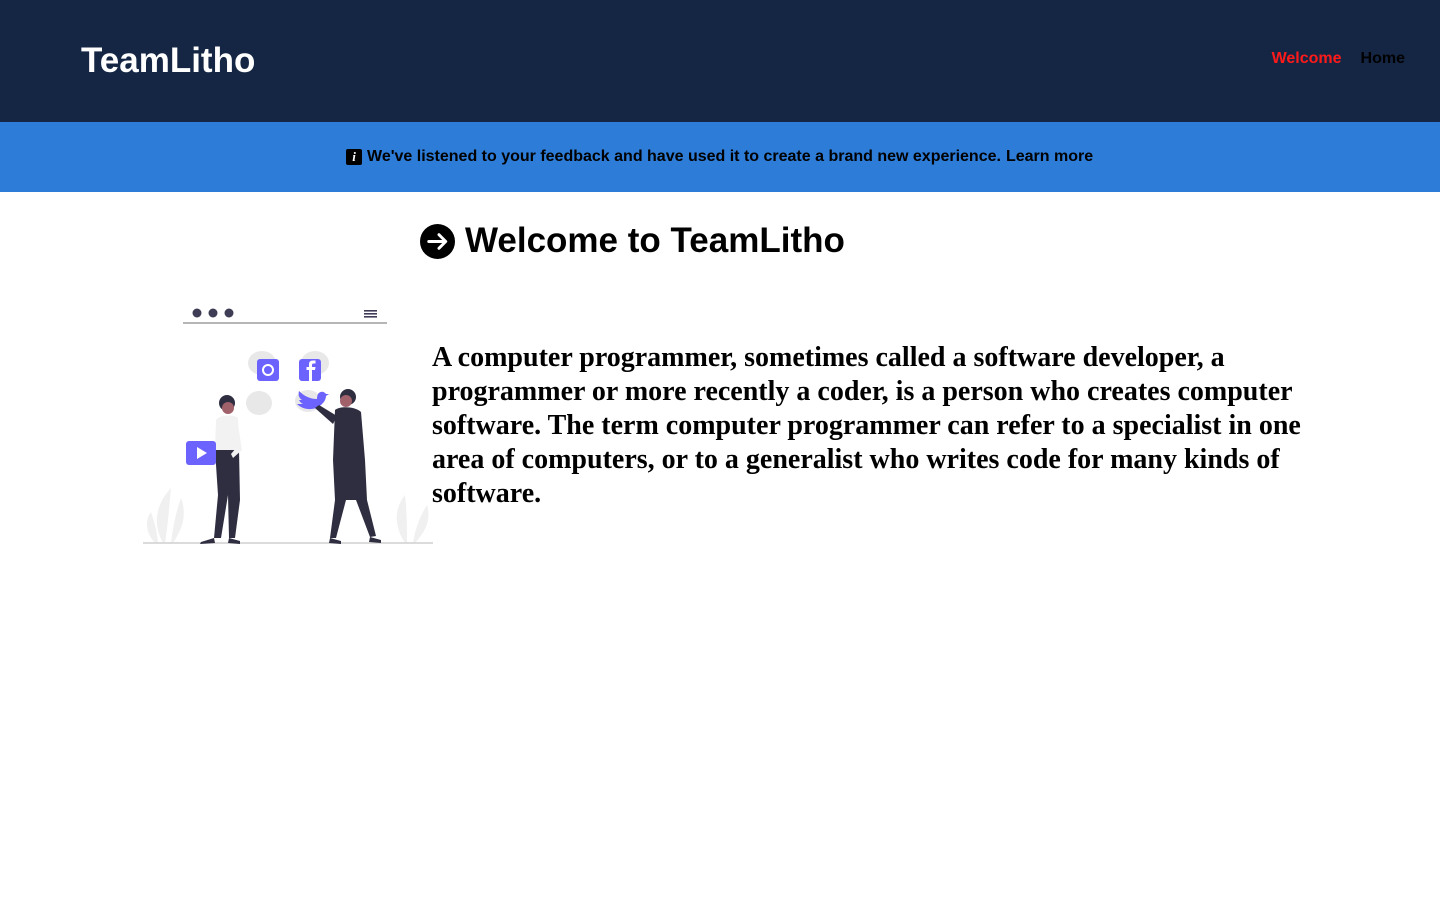 Image resolution: width=1440 pixels, height=900 pixels. I want to click on main-nav: Welcome Home, so click(1338, 59).